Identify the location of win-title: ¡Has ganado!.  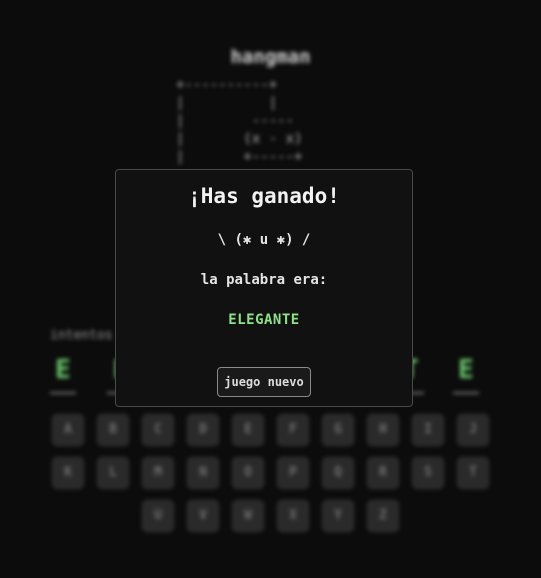
(264, 196).